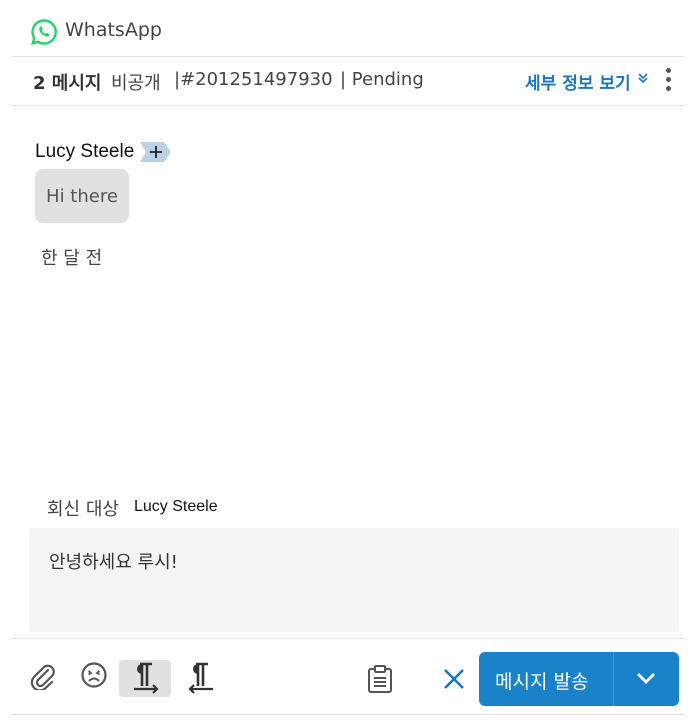 Image resolution: width=697 pixels, height=726 pixels. Describe the element at coordinates (202, 678) in the screenshot. I see `rtl-paragraph-icon` at that location.